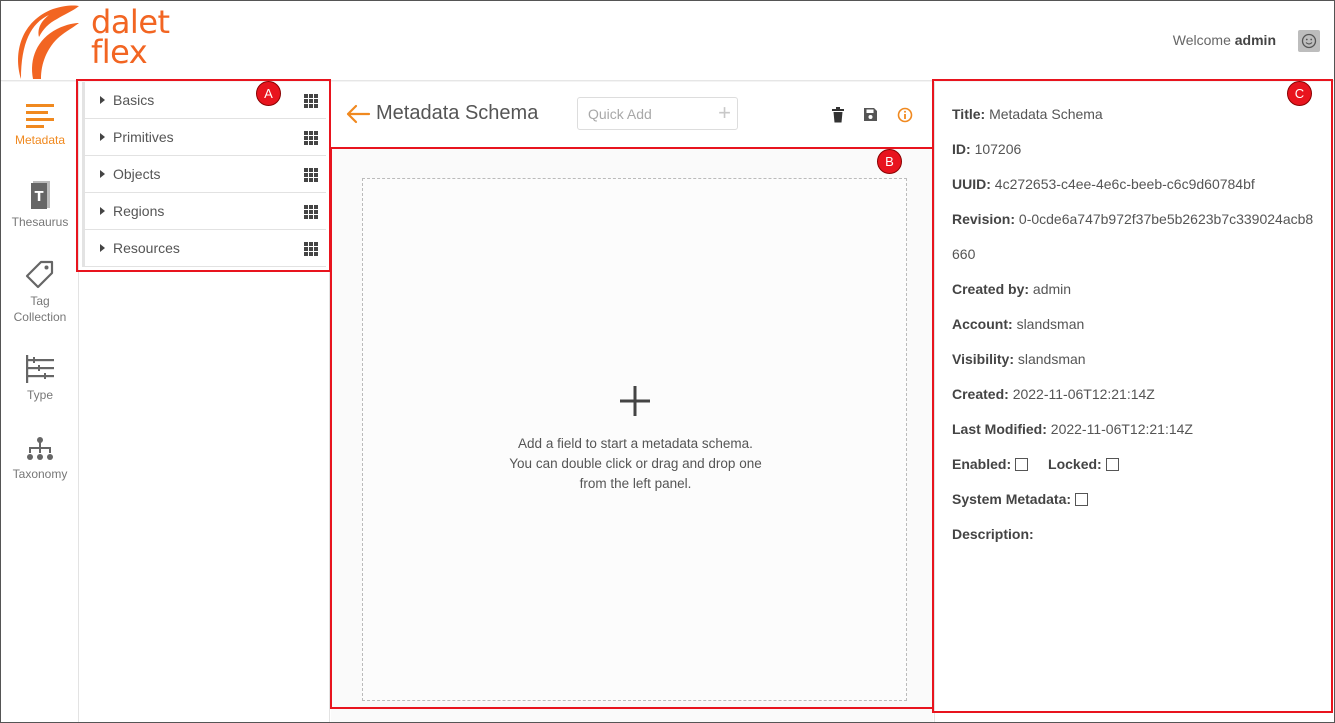 Image resolution: width=1335 pixels, height=723 pixels. I want to click on palette-item-label: Primitives, so click(143, 137).